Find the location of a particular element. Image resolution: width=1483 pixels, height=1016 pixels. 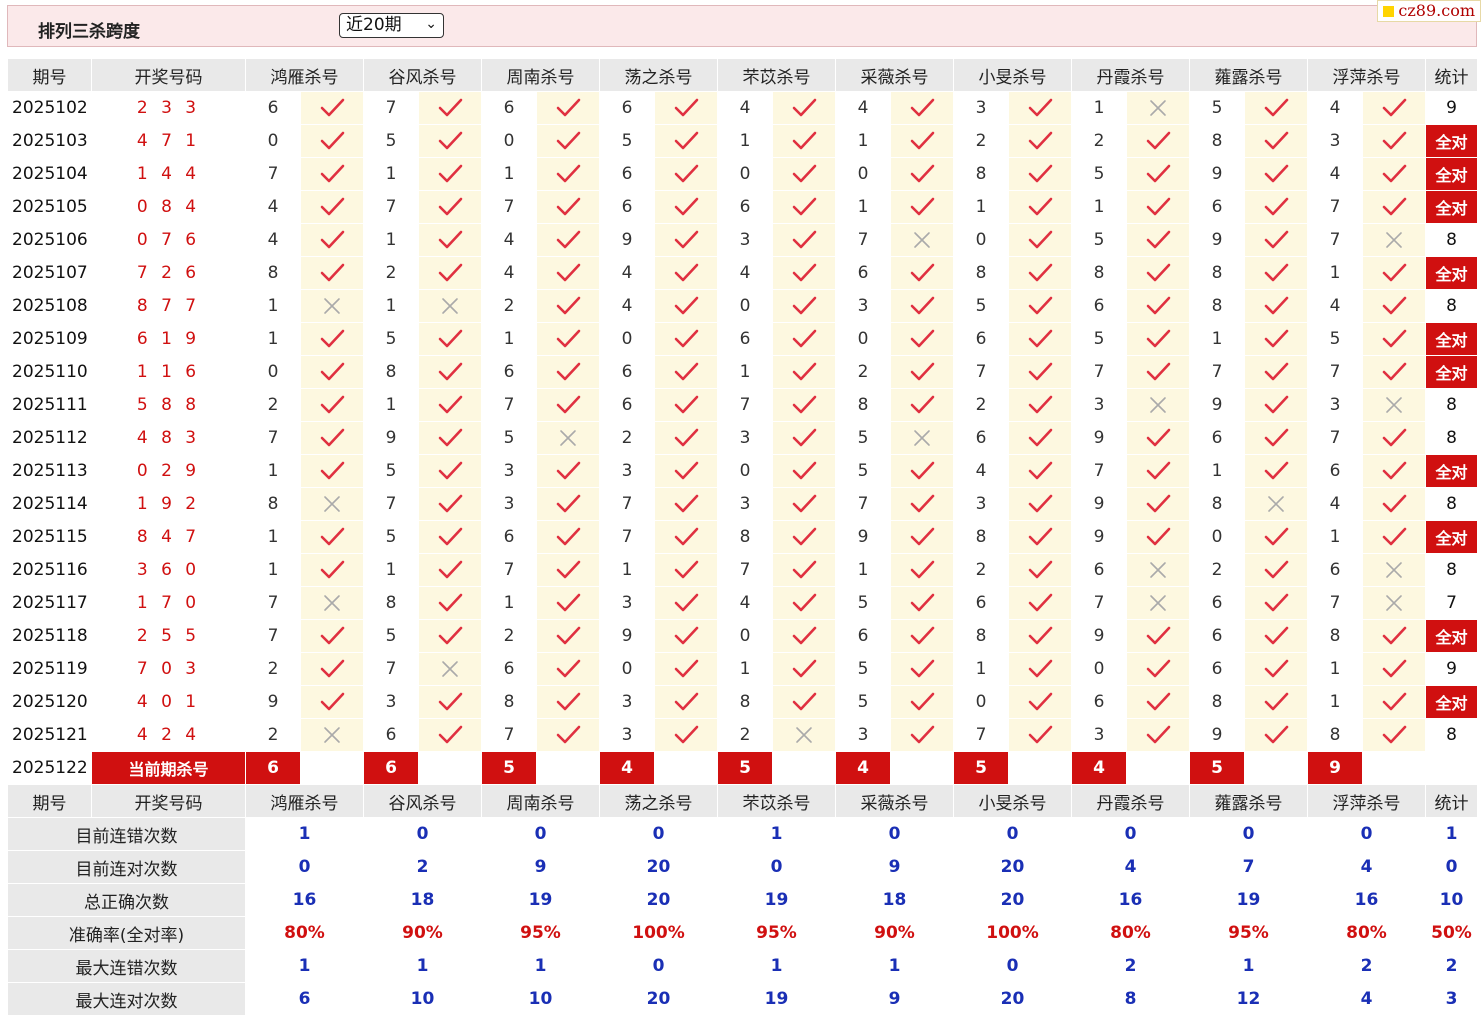

stat-row: 最大连错次数 1 1 1 0 1 1 0 2 1 2 2 is located at coordinates (742, 966).